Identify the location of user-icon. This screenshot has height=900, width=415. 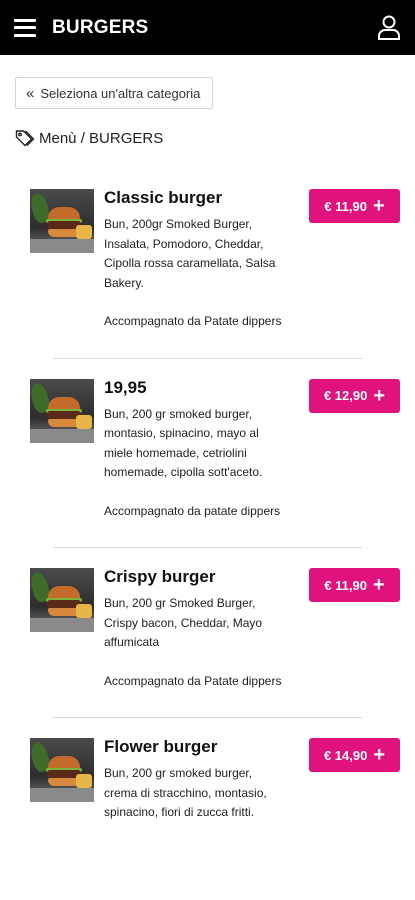
(389, 27).